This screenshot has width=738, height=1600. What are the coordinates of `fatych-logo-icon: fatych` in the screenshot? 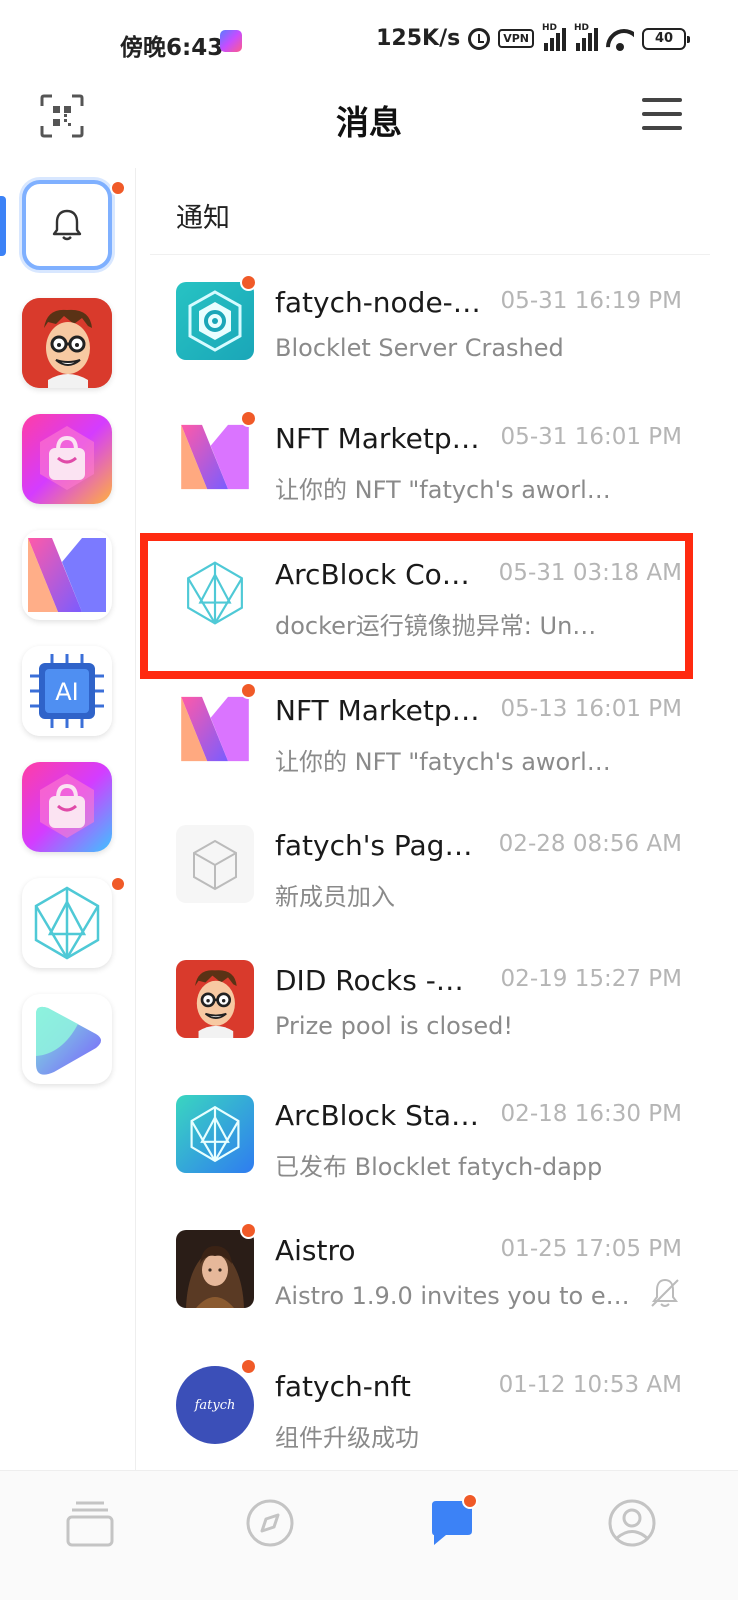 It's located at (215, 1405).